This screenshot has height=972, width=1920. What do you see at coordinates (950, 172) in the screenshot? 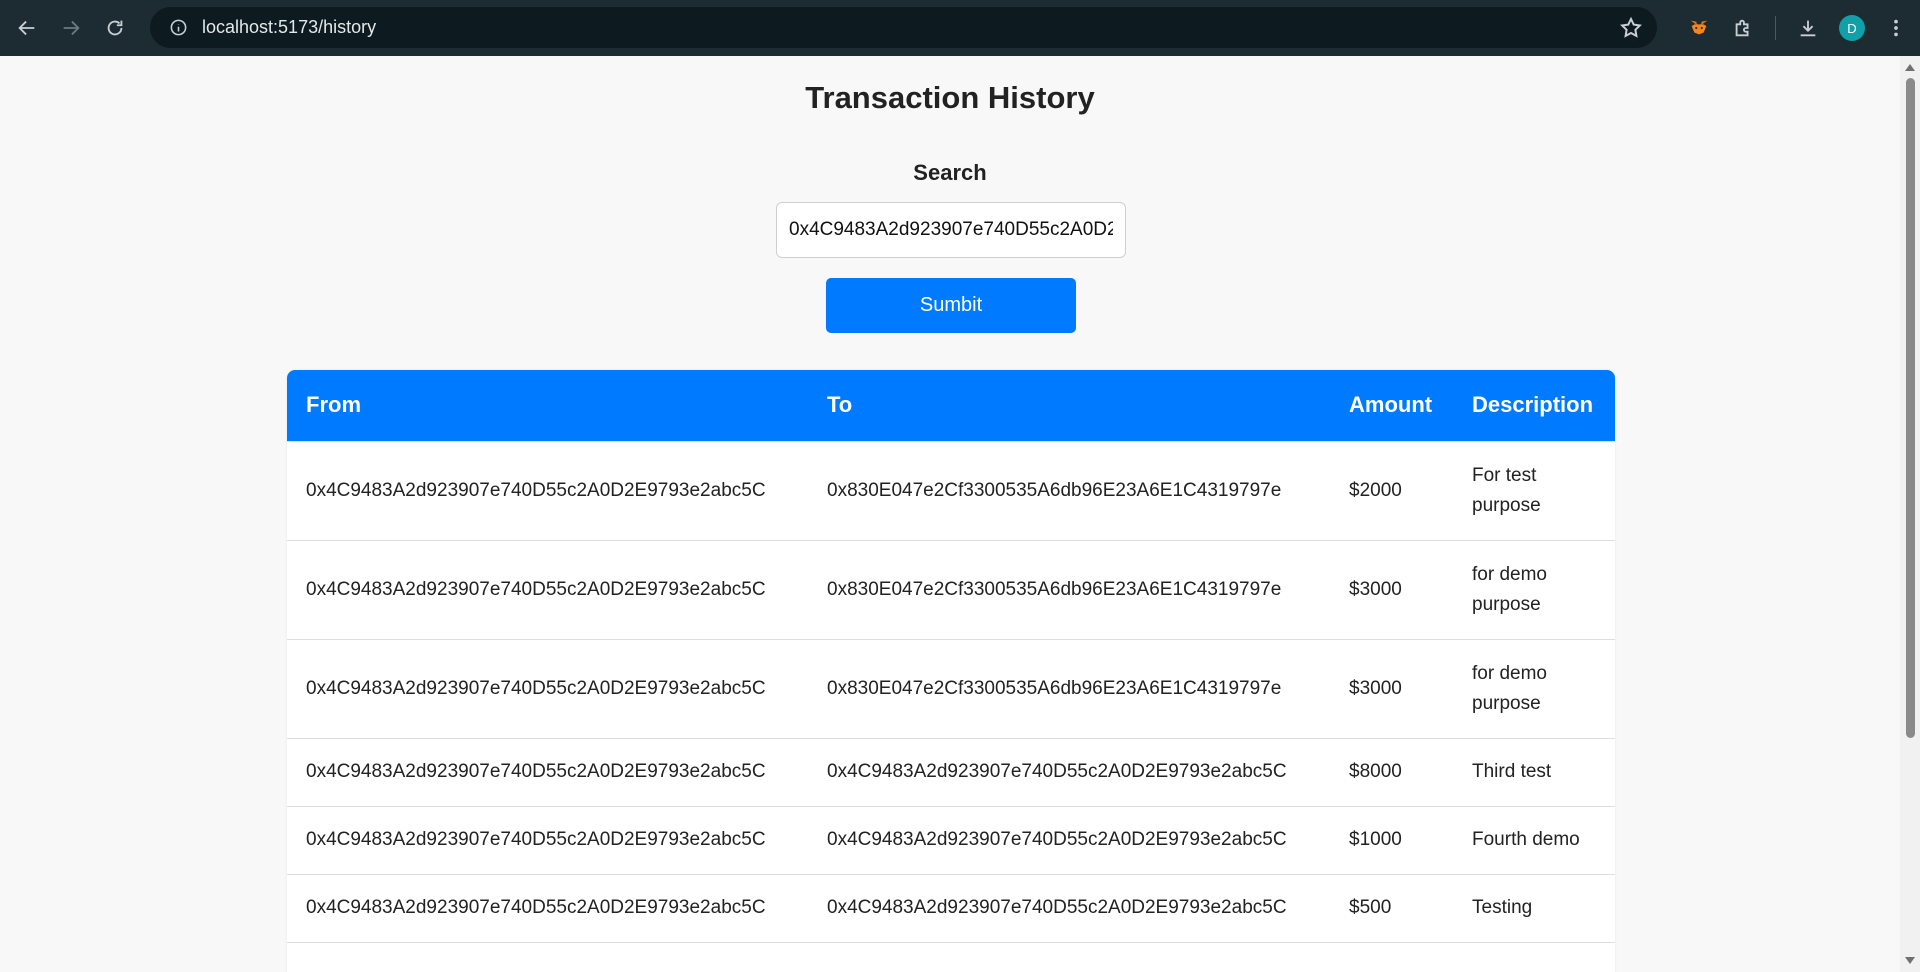
I see `search-label: Search` at bounding box center [950, 172].